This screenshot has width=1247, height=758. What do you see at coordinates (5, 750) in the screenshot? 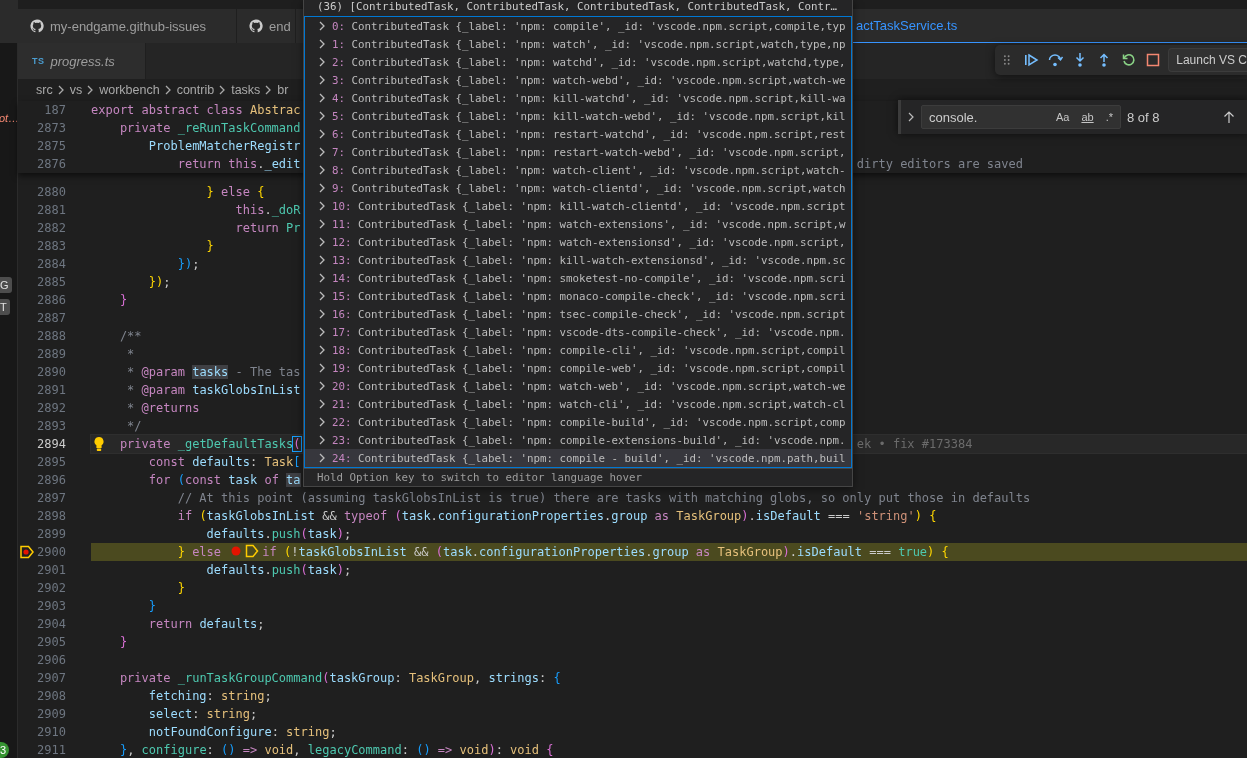
I see `count-badge: 3` at bounding box center [5, 750].